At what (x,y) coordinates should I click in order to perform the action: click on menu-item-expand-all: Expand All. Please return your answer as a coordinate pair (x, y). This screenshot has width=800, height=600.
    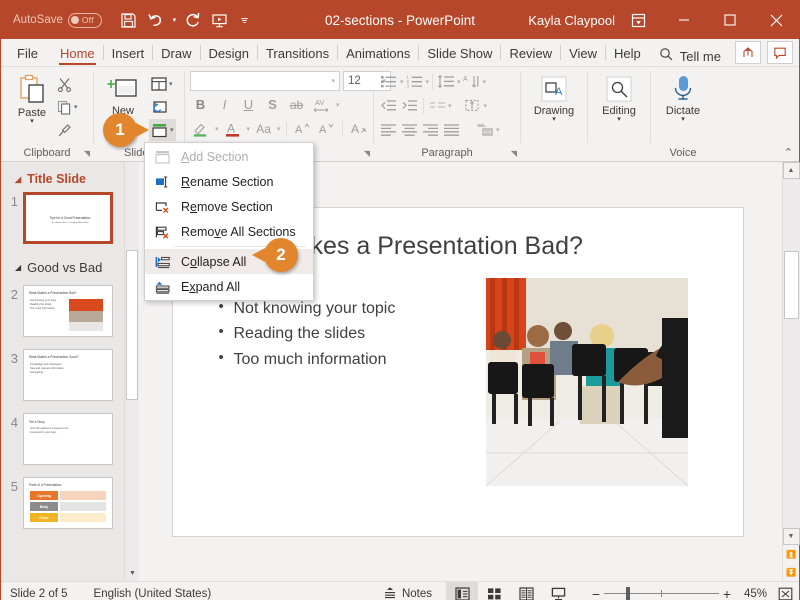
    Looking at the image, I should click on (229, 286).